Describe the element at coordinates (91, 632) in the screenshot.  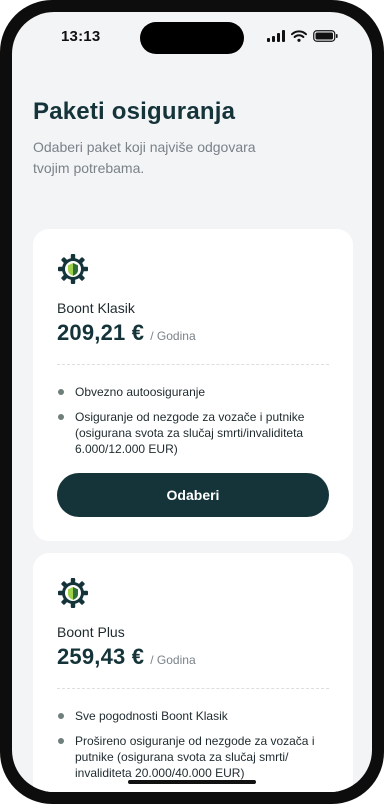
I see `package-name: Boont Plus` at that location.